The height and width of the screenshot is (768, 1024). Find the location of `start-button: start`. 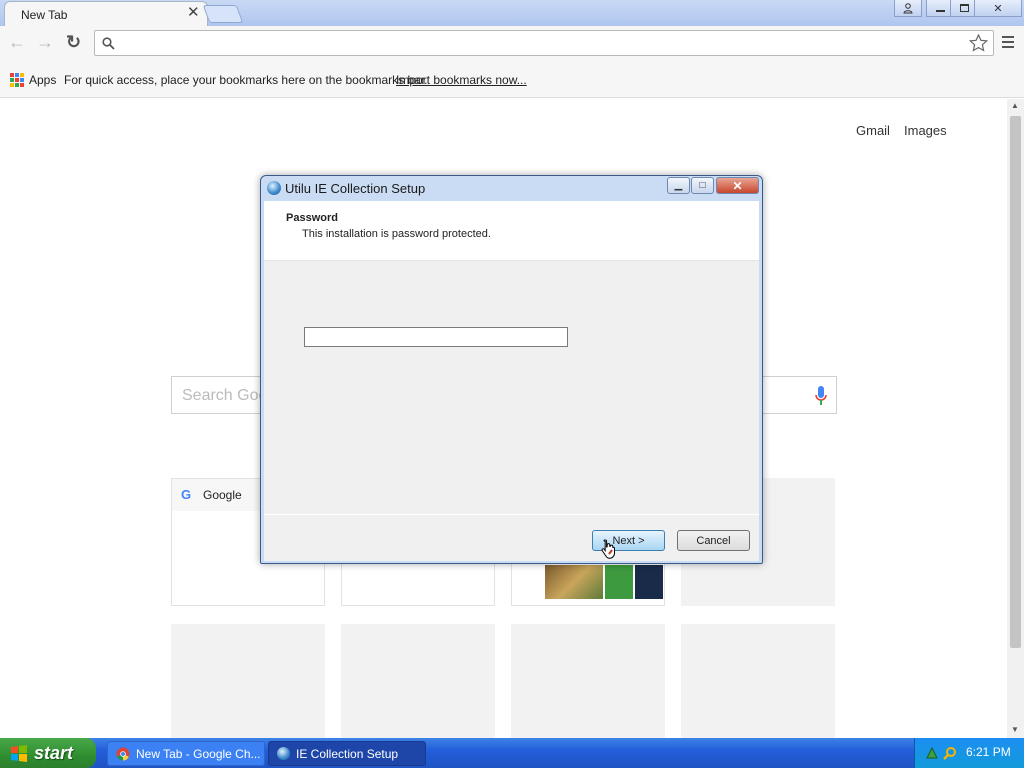

start-button: start is located at coordinates (48, 753).